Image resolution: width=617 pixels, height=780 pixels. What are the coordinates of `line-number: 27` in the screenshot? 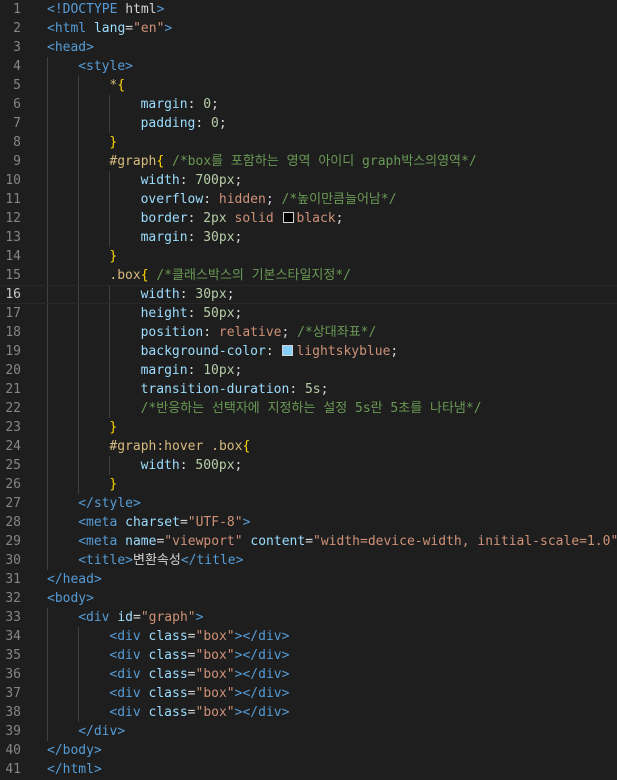 It's located at (13, 503).